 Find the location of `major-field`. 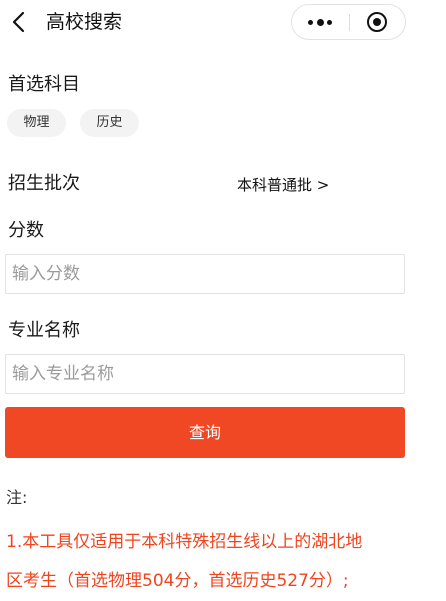

major-field is located at coordinates (205, 374).